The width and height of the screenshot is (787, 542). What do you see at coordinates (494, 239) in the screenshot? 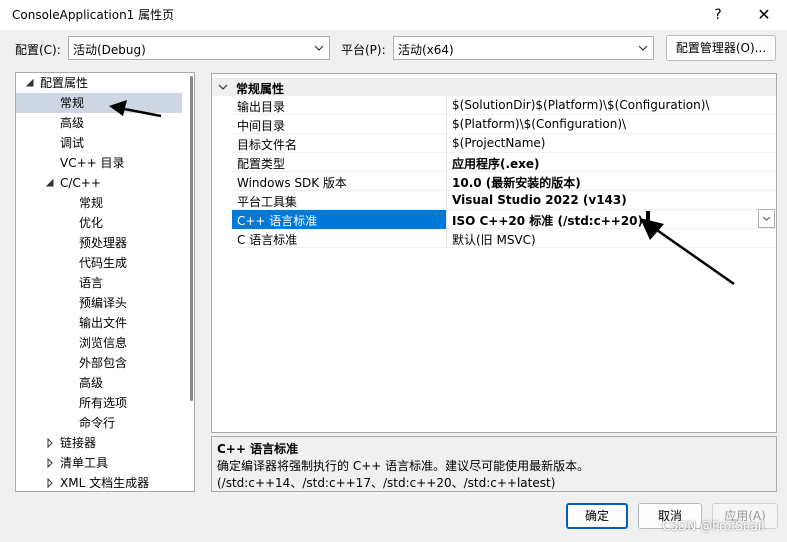
I see `property-value: 默认(旧 MSVC)` at bounding box center [494, 239].